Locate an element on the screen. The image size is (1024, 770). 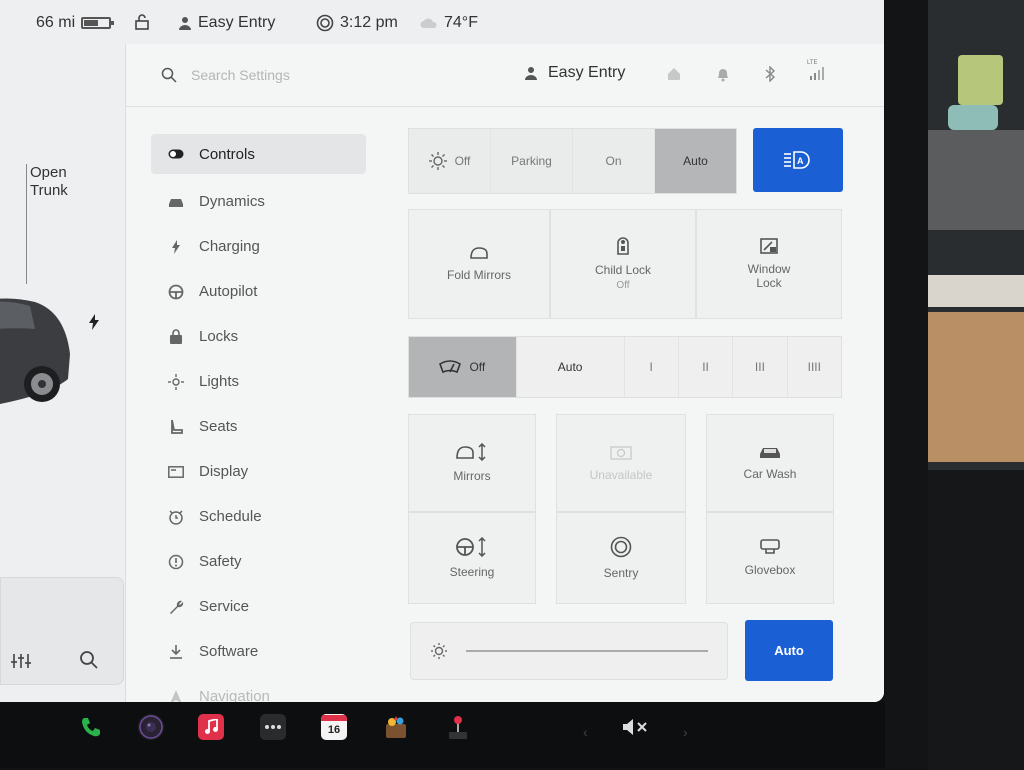
bluetooth-icon is located at coordinates (770, 76).